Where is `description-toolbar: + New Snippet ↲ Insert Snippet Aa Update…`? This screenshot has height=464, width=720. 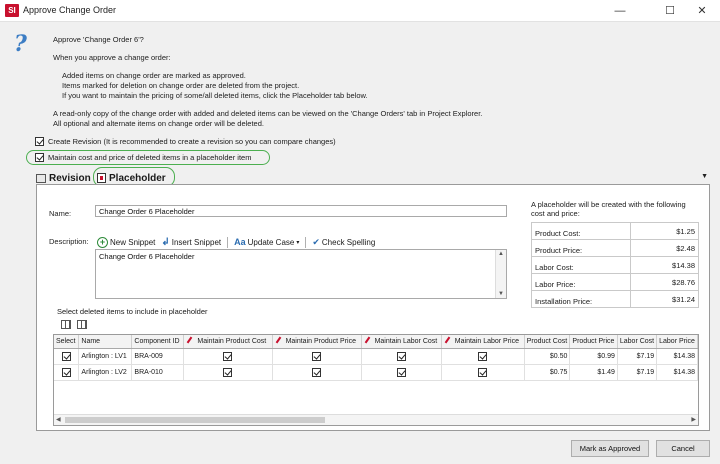
description-toolbar: + New Snippet ↲ Insert Snippet Aa Update… is located at coordinates (236, 242).